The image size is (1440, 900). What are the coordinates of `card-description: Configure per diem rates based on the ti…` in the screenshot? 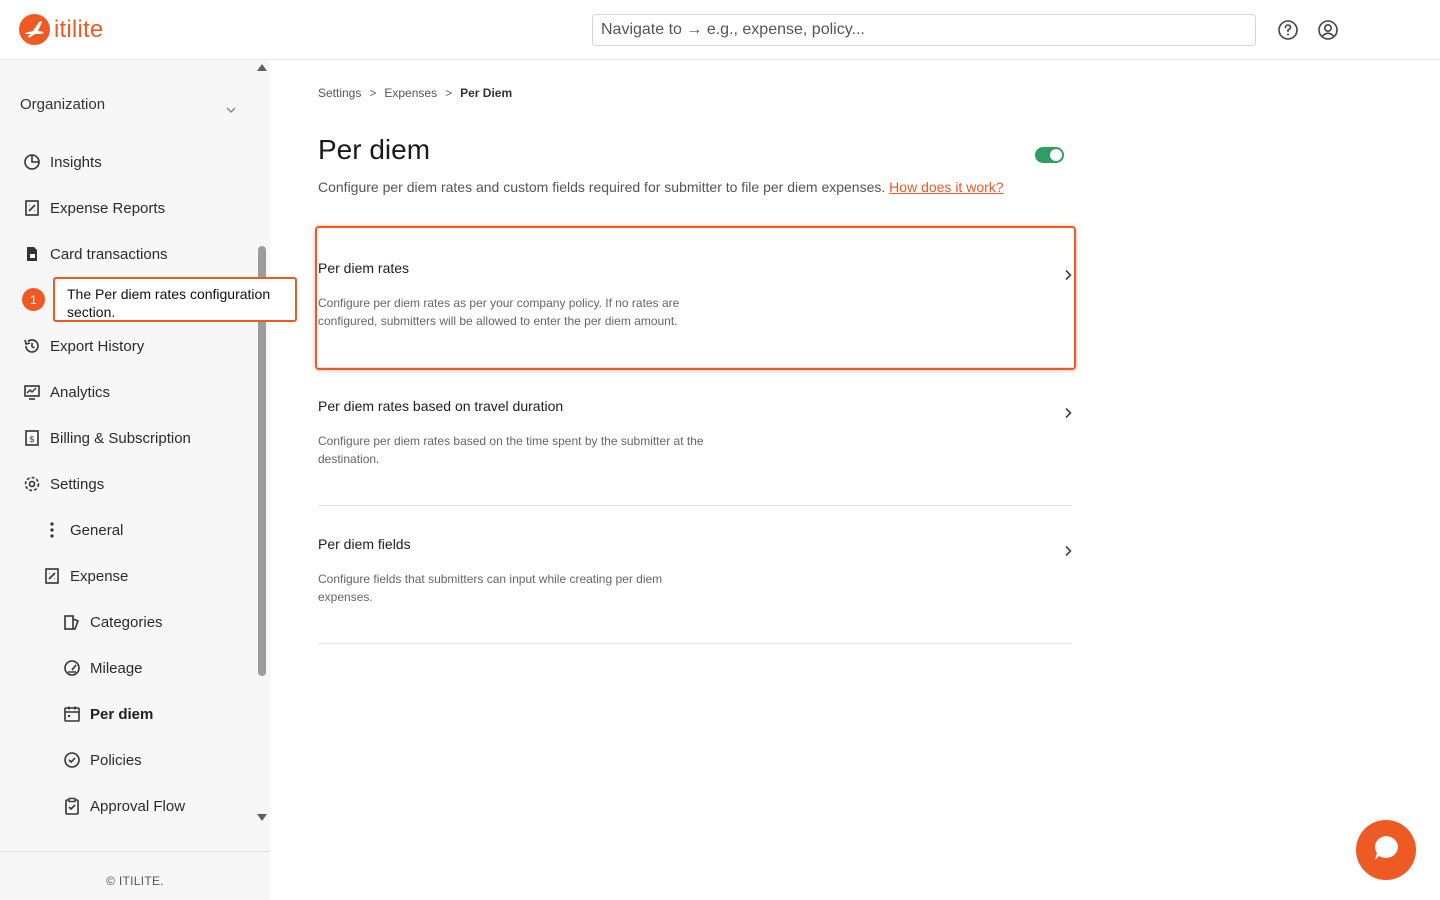 It's located at (511, 450).